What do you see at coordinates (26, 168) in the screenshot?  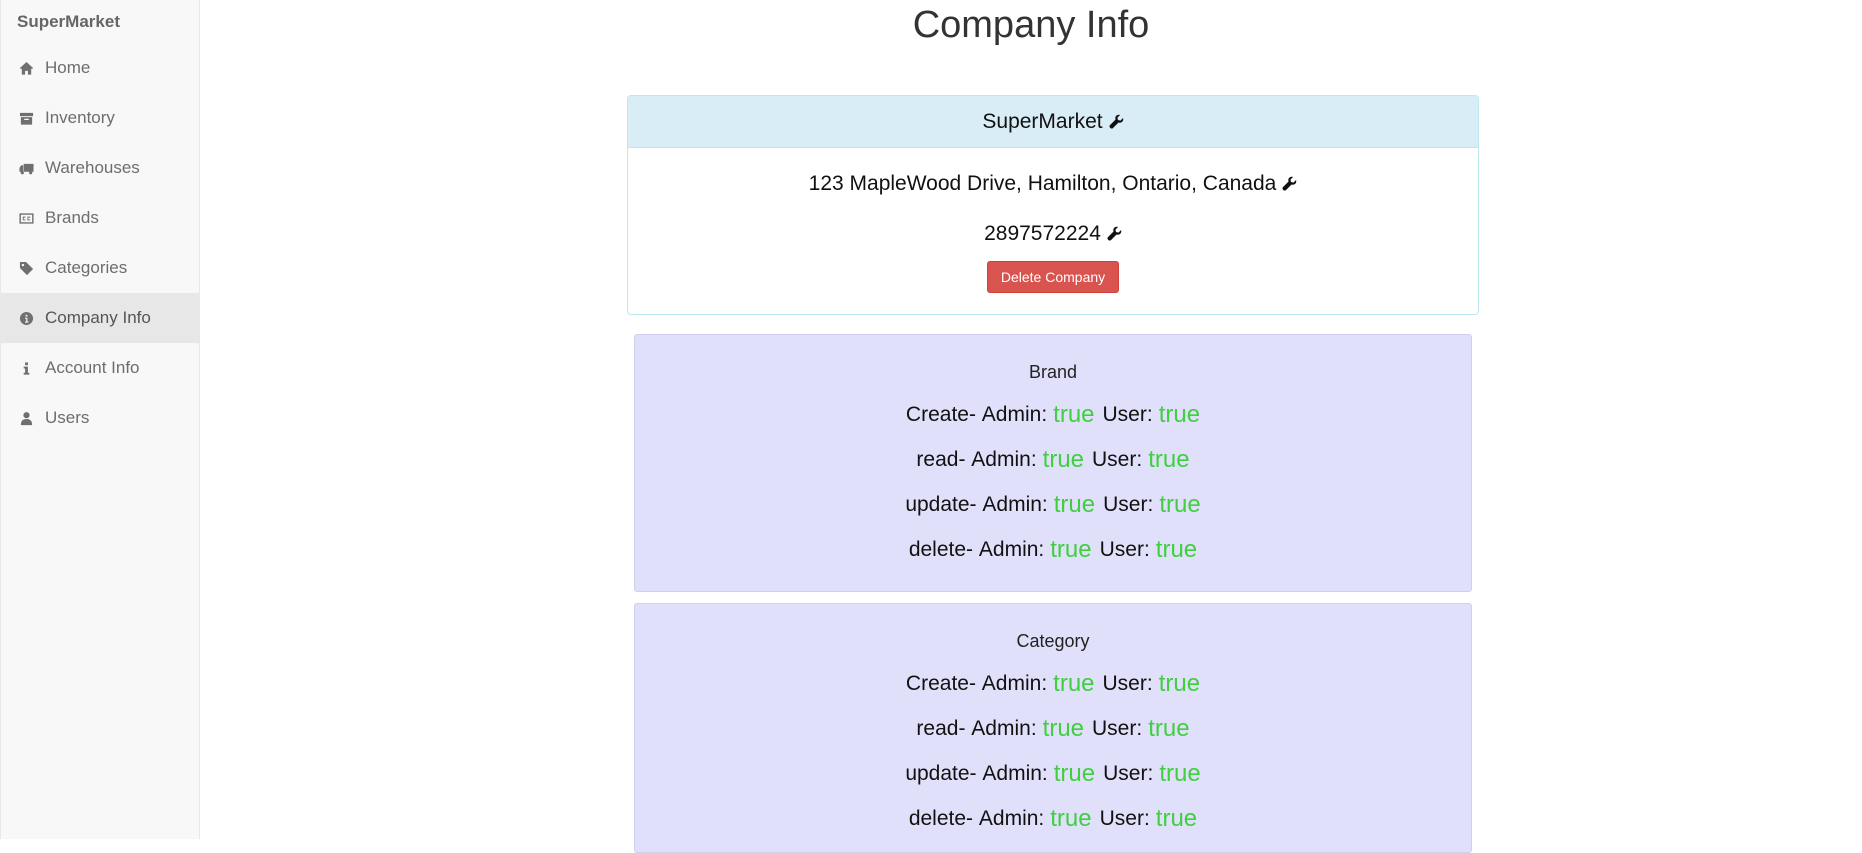 I see `truck-icon` at bounding box center [26, 168].